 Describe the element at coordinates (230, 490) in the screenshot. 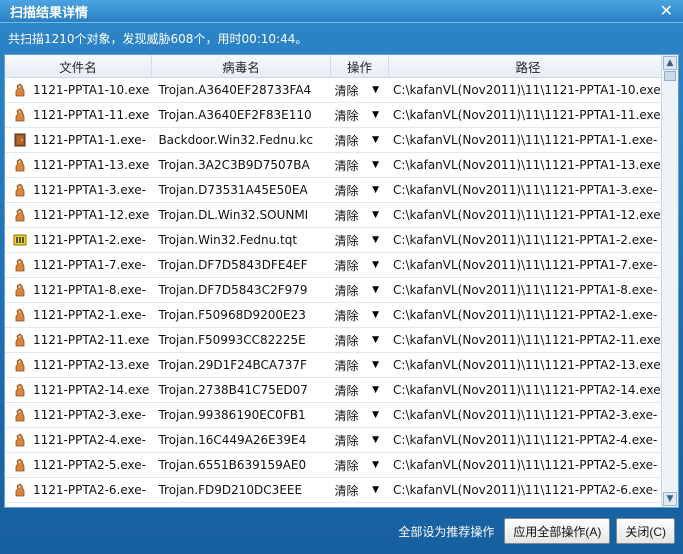

I see `cell-virus-name: Trojan.FD9D210DC3EEE` at that location.